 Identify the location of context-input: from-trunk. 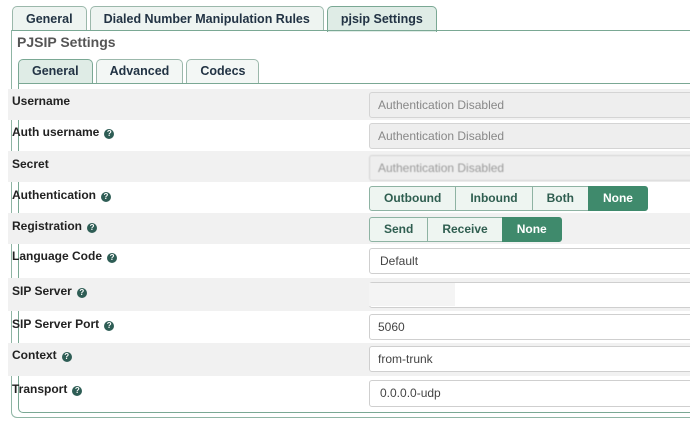
(529, 359).